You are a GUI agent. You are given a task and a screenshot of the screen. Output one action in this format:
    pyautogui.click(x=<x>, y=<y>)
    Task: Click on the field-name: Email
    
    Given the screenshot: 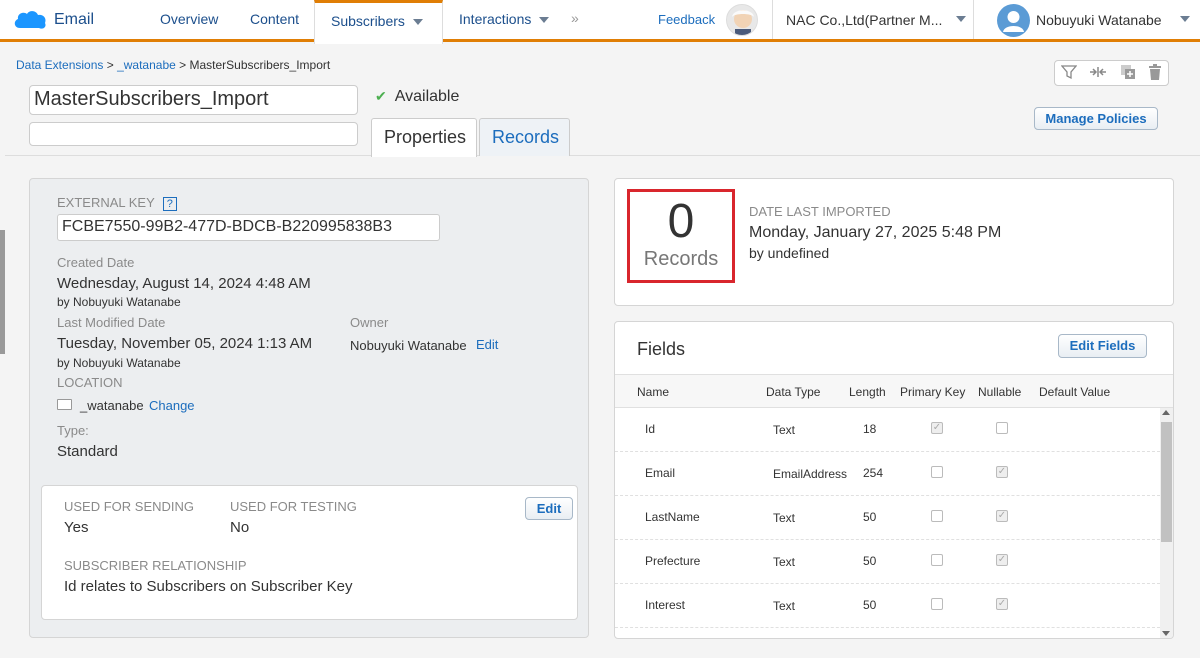 What is the action you would take?
    pyautogui.click(x=660, y=473)
    